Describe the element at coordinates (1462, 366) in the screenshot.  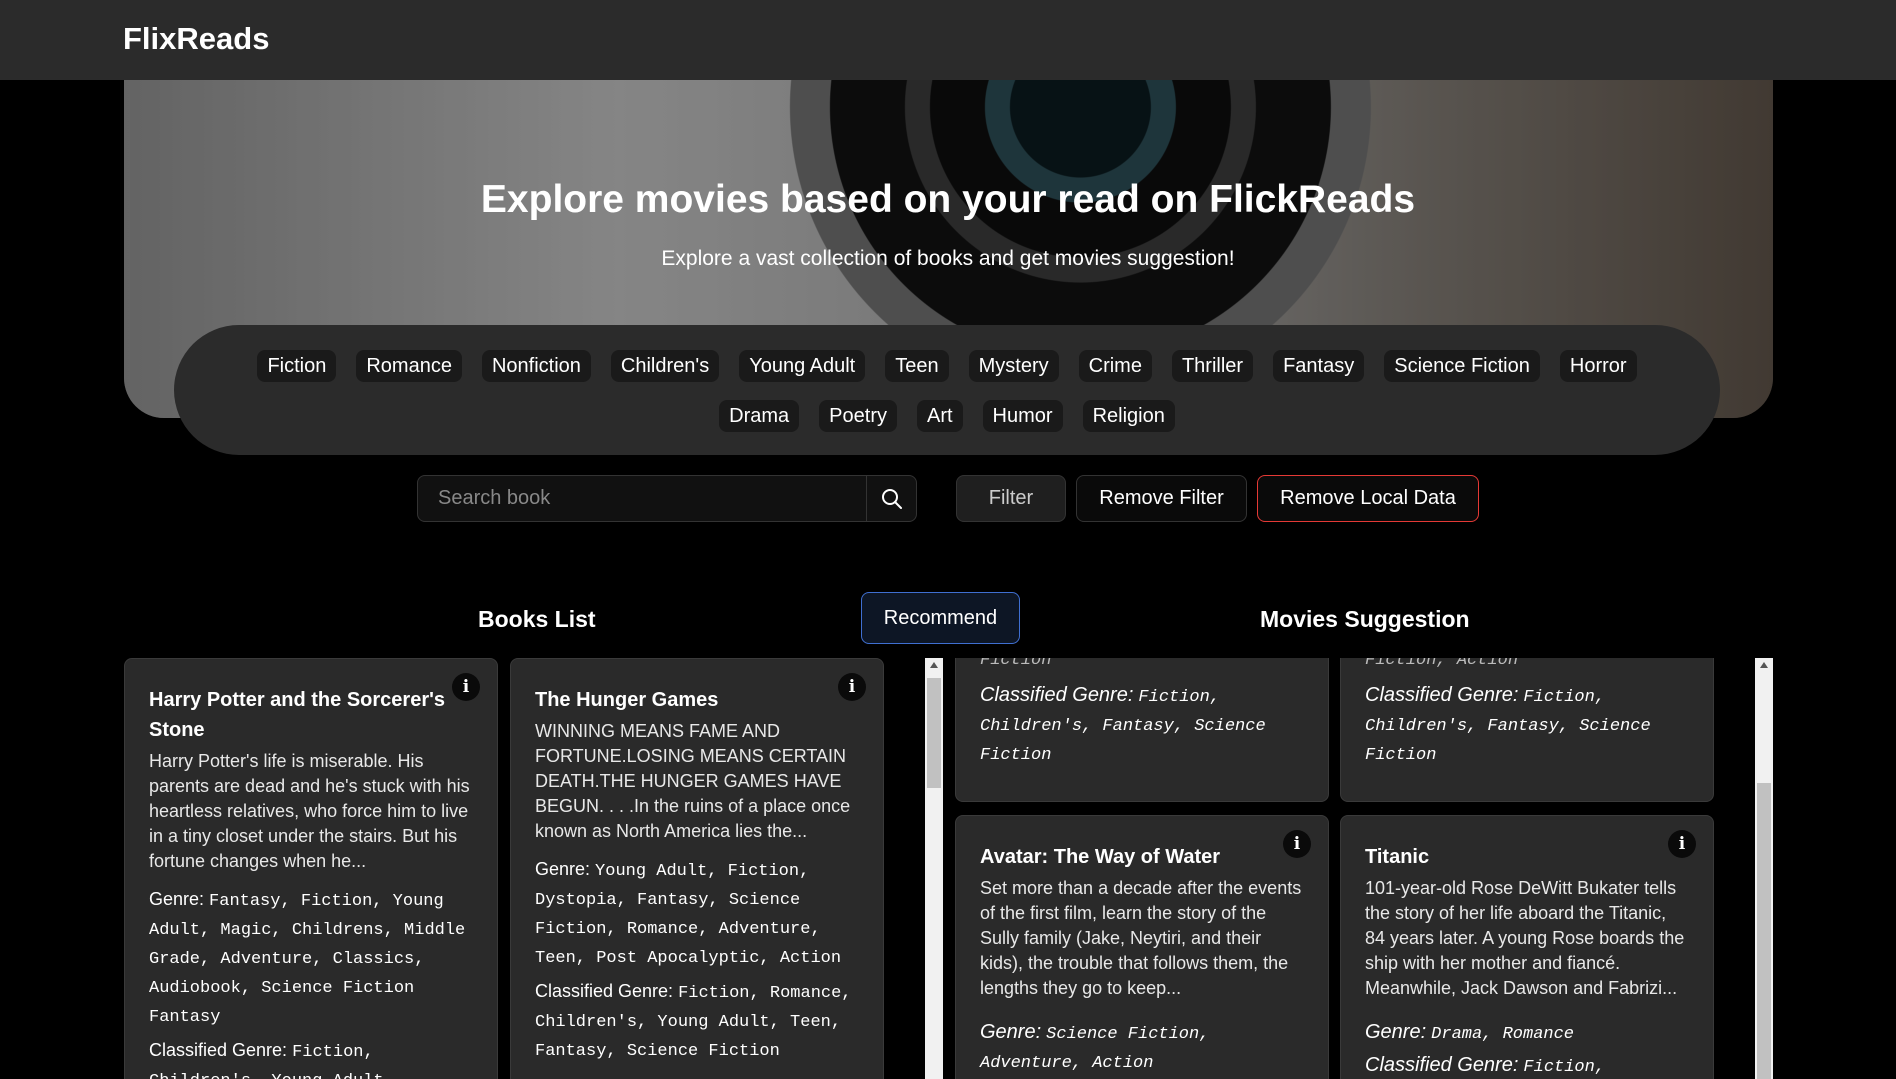
I see `genre-chip-science-fiction: Science Fiction` at that location.